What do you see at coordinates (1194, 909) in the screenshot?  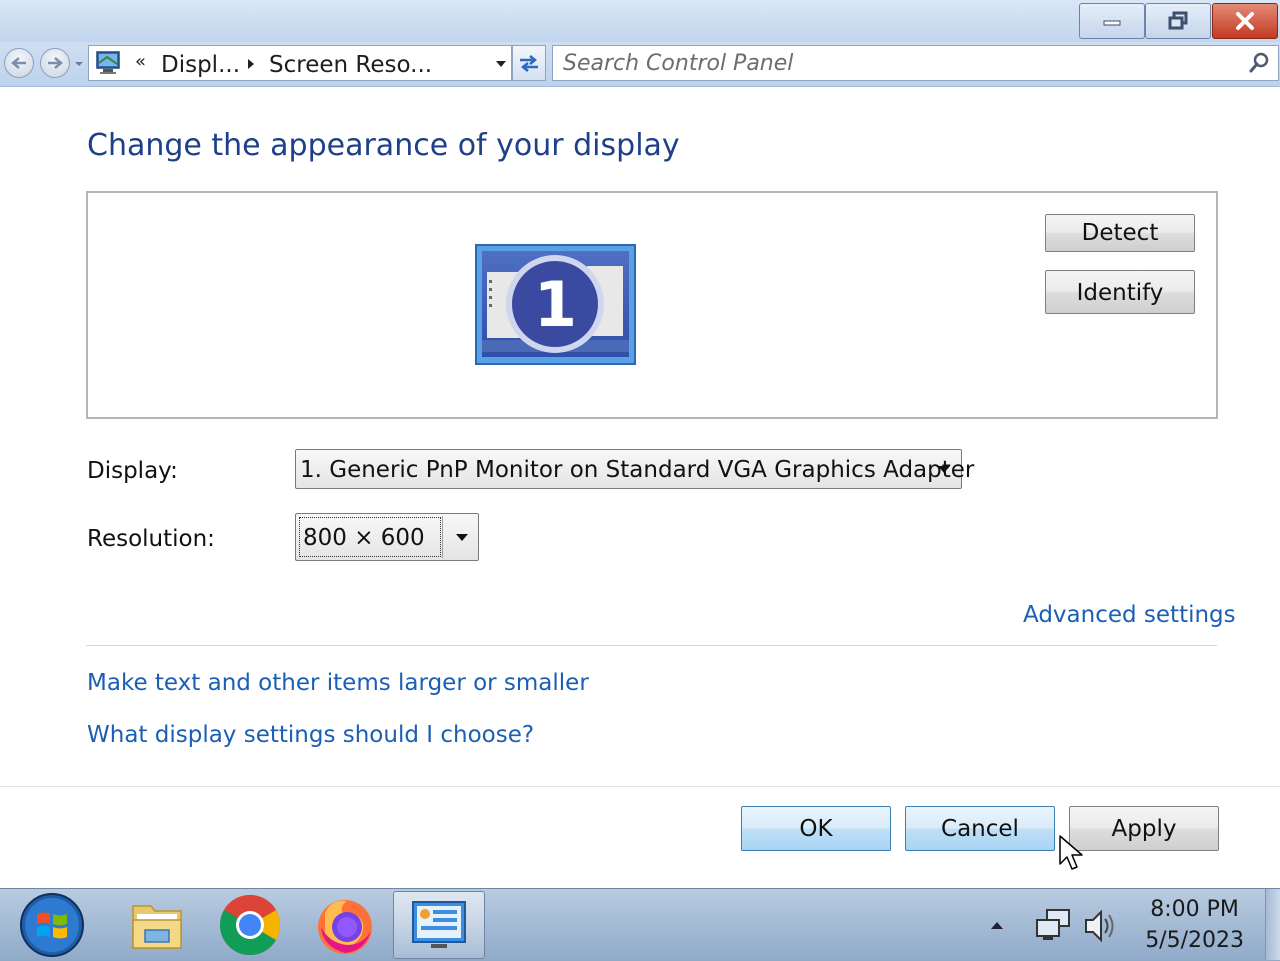 I see `clock-time: 8:00 PM` at bounding box center [1194, 909].